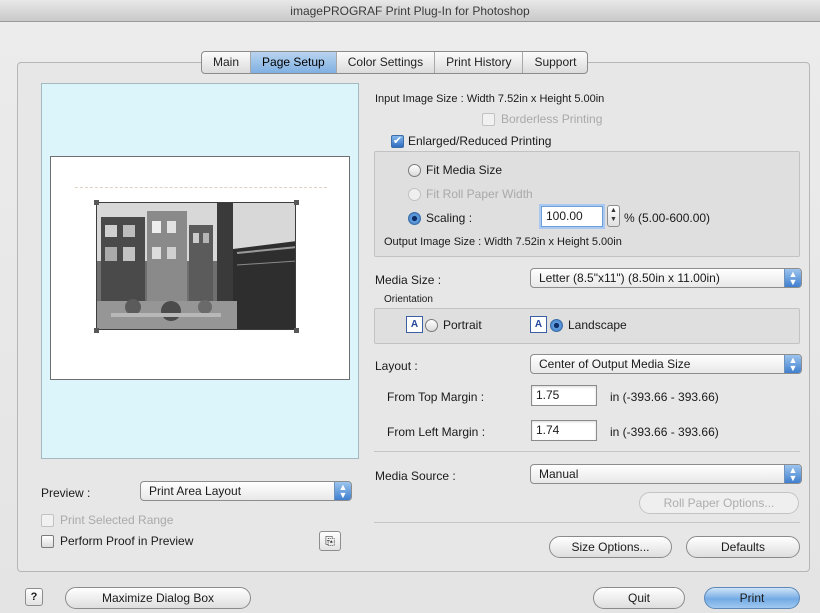 The height and width of the screenshot is (613, 820). Describe the element at coordinates (196, 266) in the screenshot. I see `preview-image` at that location.